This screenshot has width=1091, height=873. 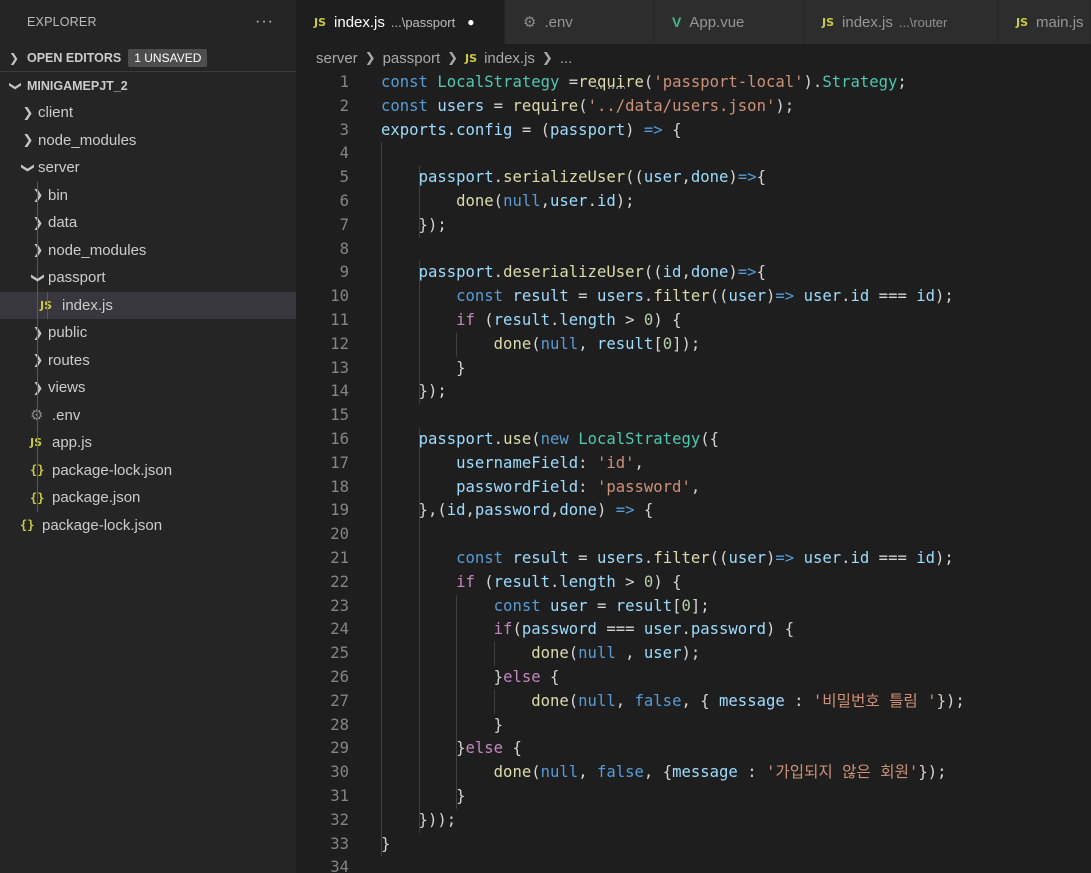 What do you see at coordinates (813, 82) in the screenshot?
I see `code-token: ).` at bounding box center [813, 82].